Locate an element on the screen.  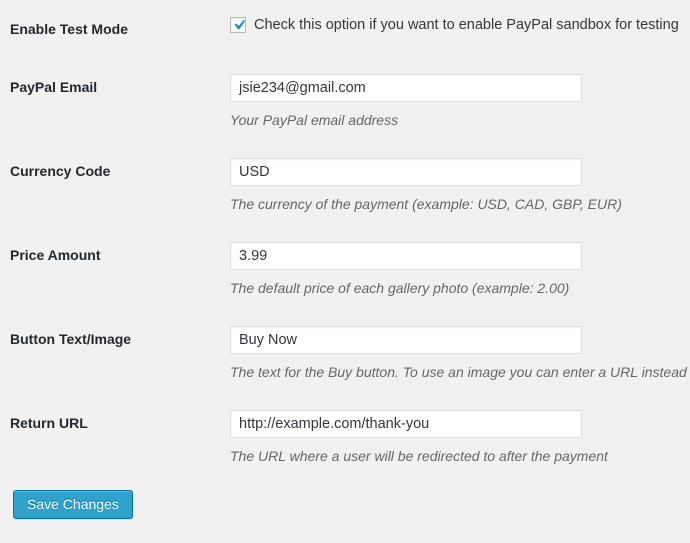
field-paypal-email: Your PayPal email address is located at coordinates (460, 101).